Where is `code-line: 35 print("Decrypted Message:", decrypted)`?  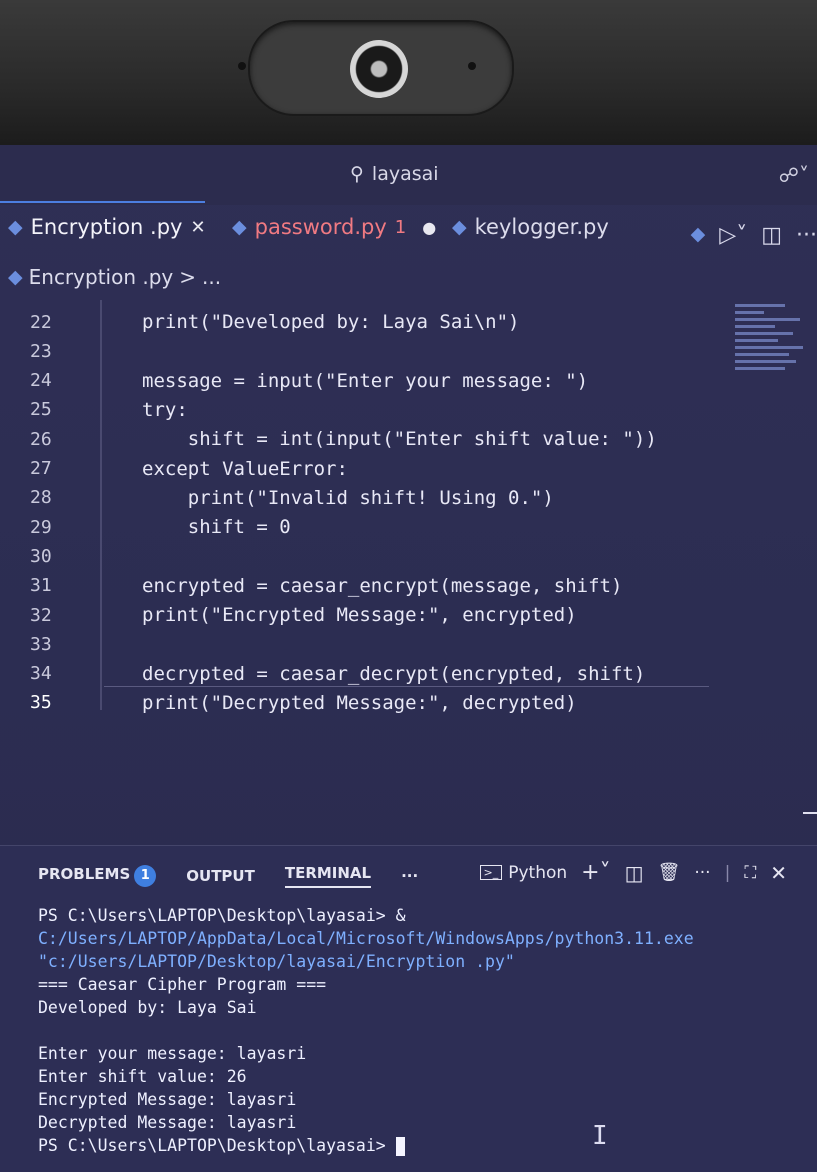
code-line: 35 print("Decrypted Message:", decrypted) is located at coordinates (360, 703).